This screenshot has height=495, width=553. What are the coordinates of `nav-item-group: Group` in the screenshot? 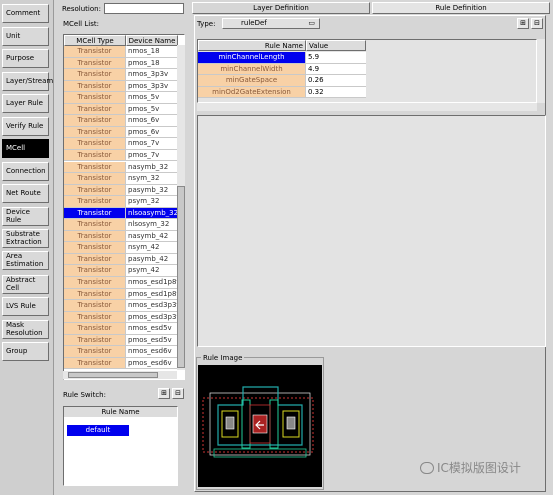 It's located at (25, 351).